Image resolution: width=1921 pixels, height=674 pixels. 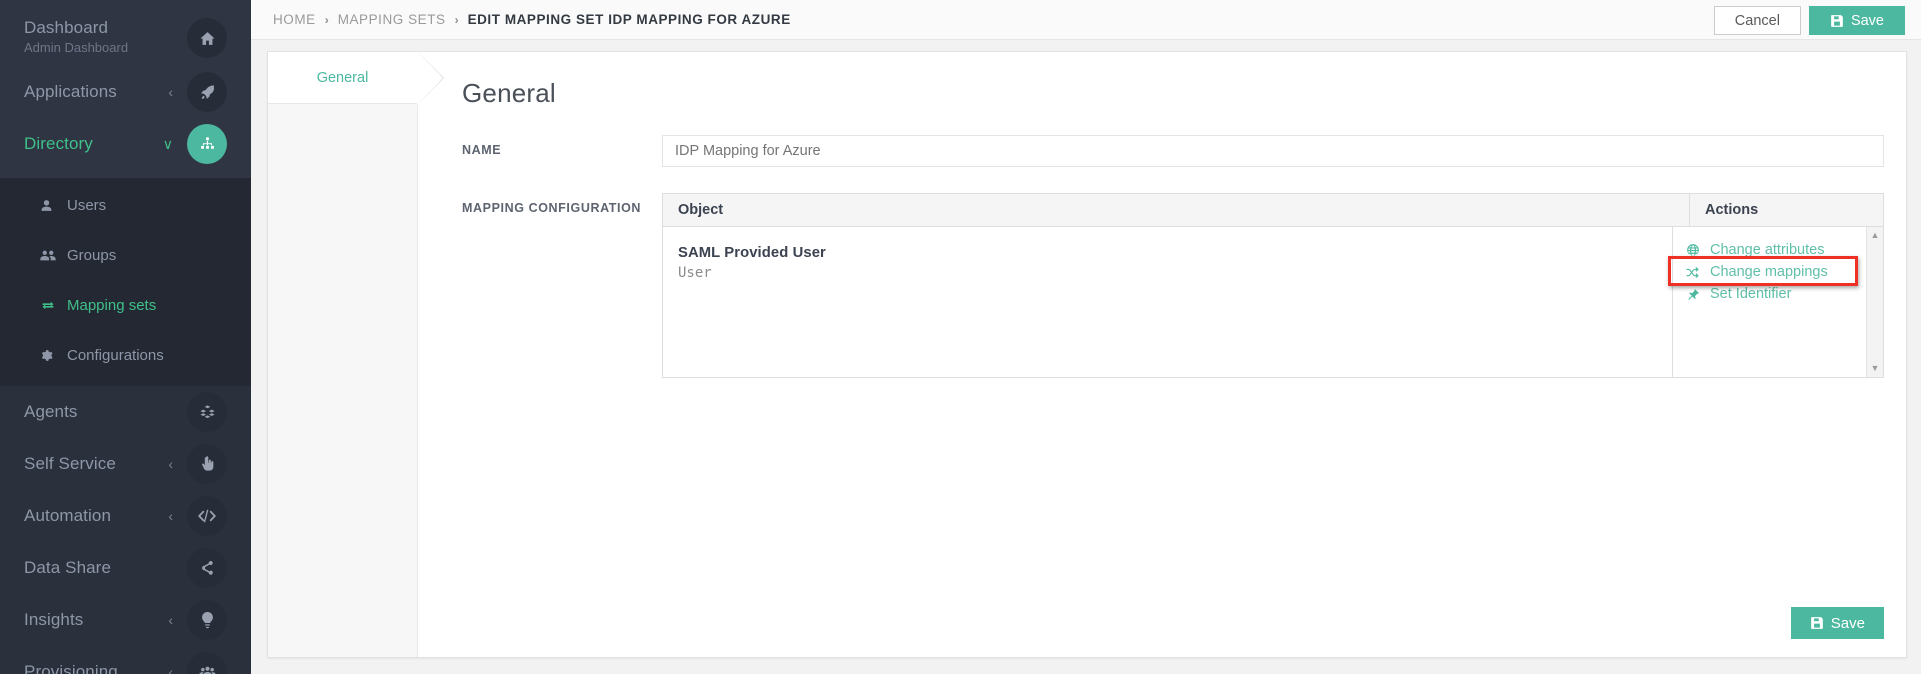 I want to click on cancel-button: Cancel, so click(x=1757, y=20).